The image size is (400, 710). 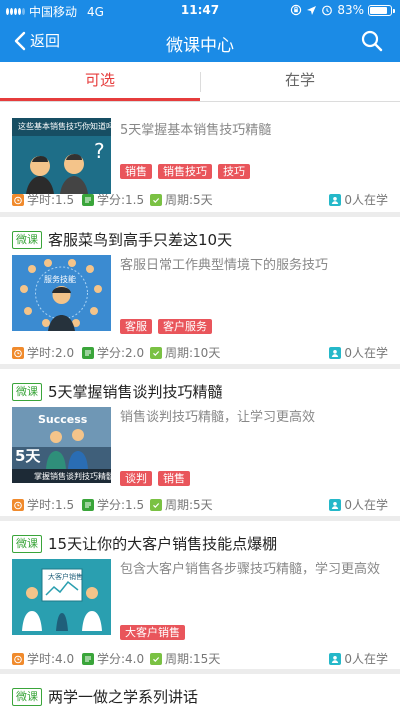 I want to click on meta-credits: 学分:4.0, so click(x=113, y=658).